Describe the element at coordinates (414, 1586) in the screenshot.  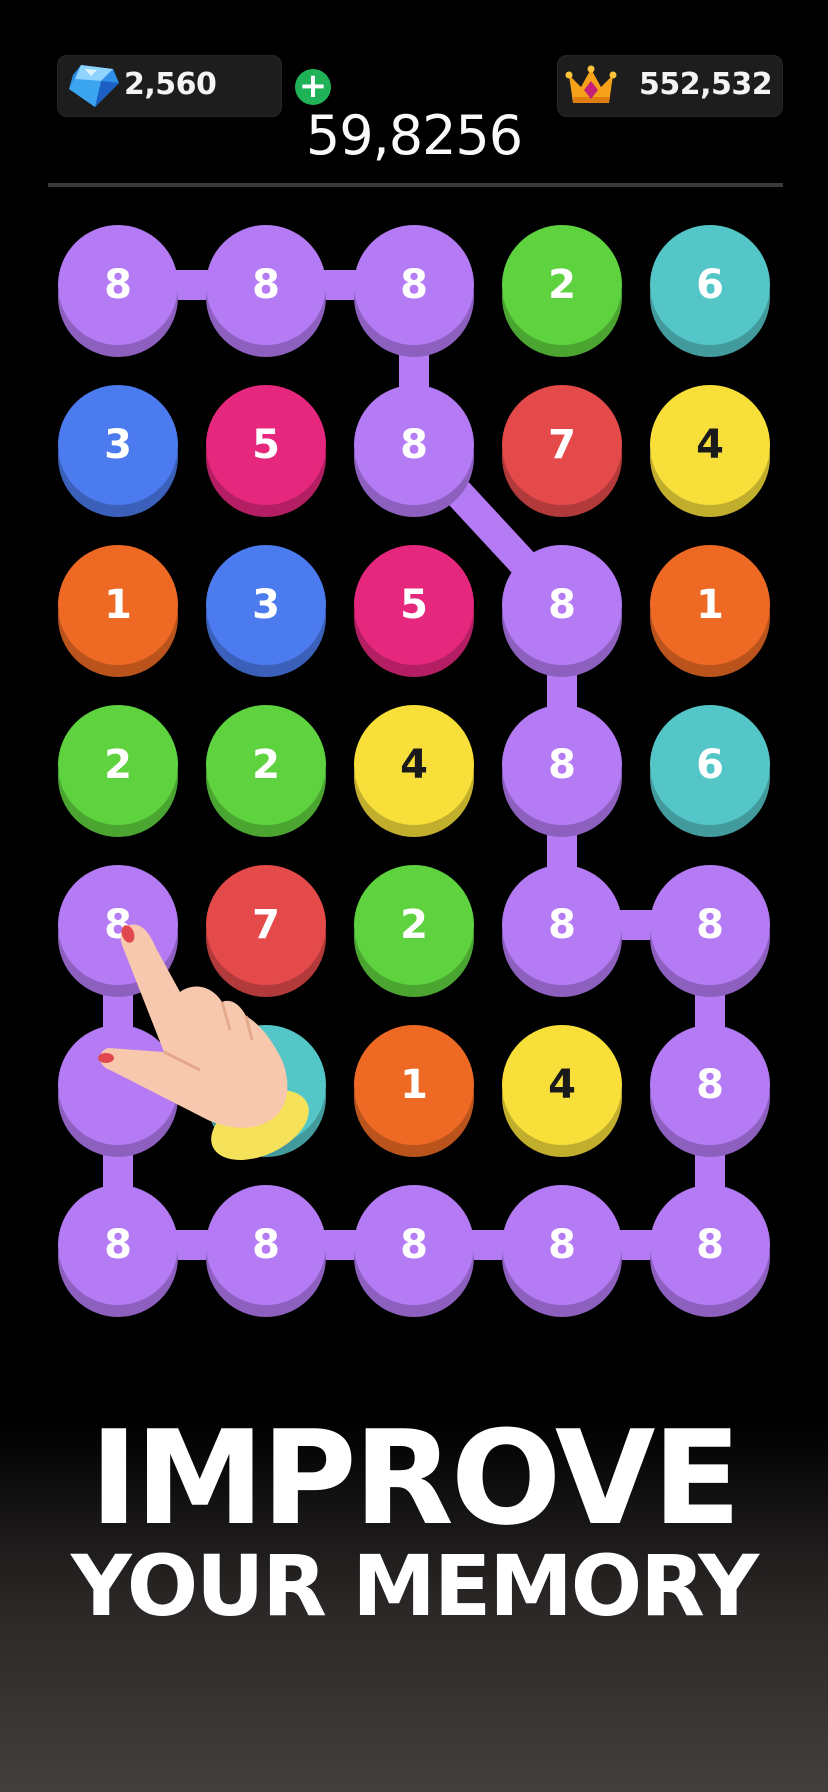
I see `slogan-line-2: YOUR MEMORY` at that location.